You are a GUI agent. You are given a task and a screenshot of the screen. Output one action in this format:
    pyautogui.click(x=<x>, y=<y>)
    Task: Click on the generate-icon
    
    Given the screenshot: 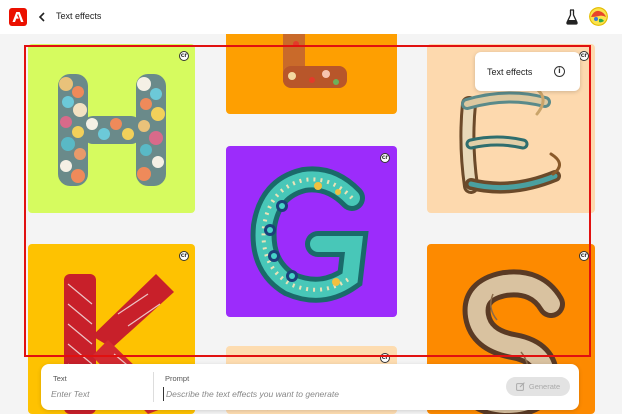 What is the action you would take?
    pyautogui.click(x=520, y=386)
    